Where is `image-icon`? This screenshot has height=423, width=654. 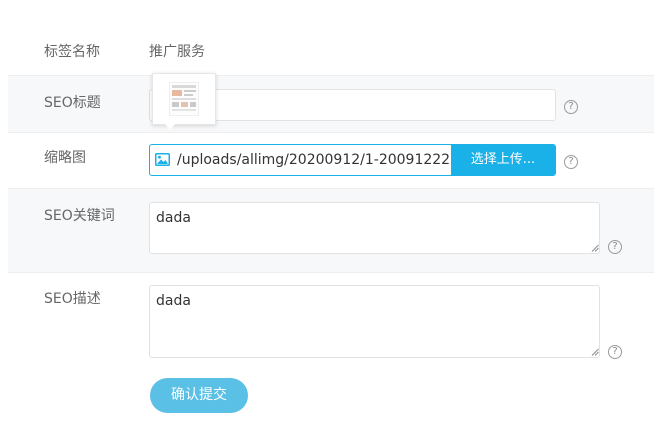
image-icon is located at coordinates (162, 159).